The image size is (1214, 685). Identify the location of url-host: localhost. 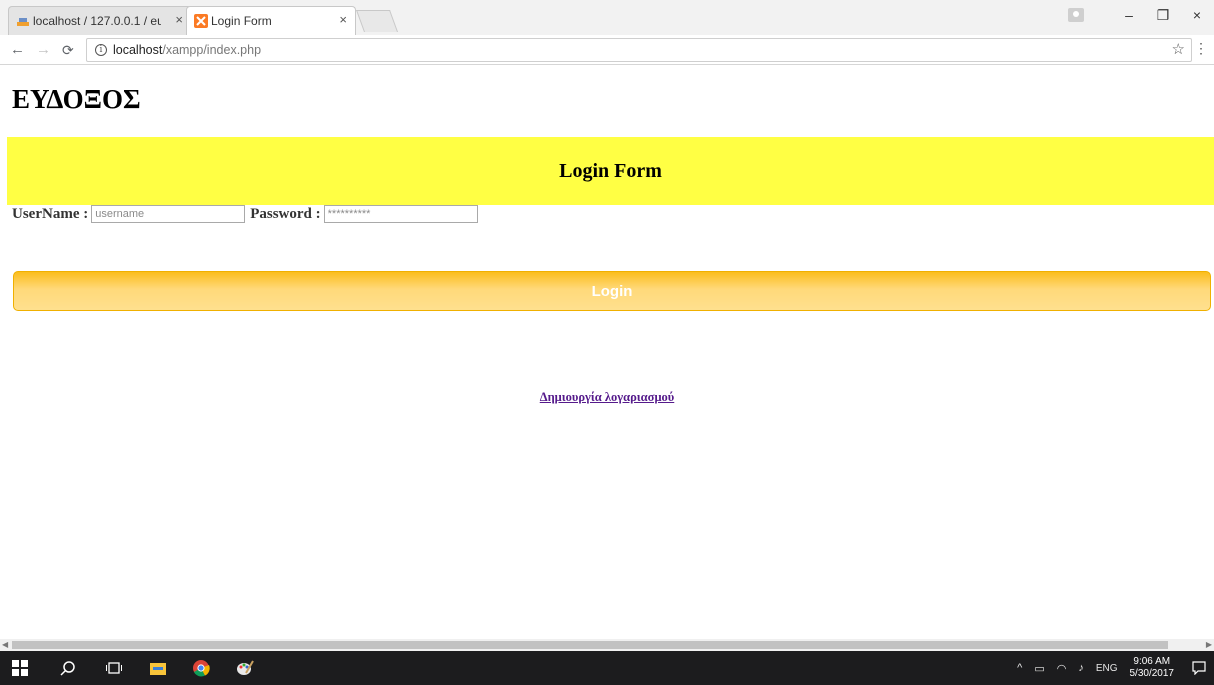
(138, 50).